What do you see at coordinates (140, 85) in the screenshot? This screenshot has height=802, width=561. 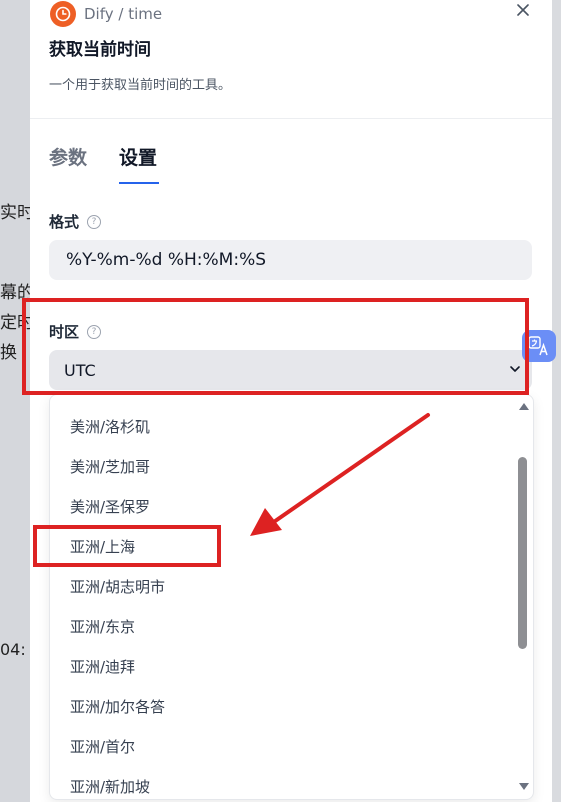 I see `tool-description: 一个用于获取当前时间的工具。` at bounding box center [140, 85].